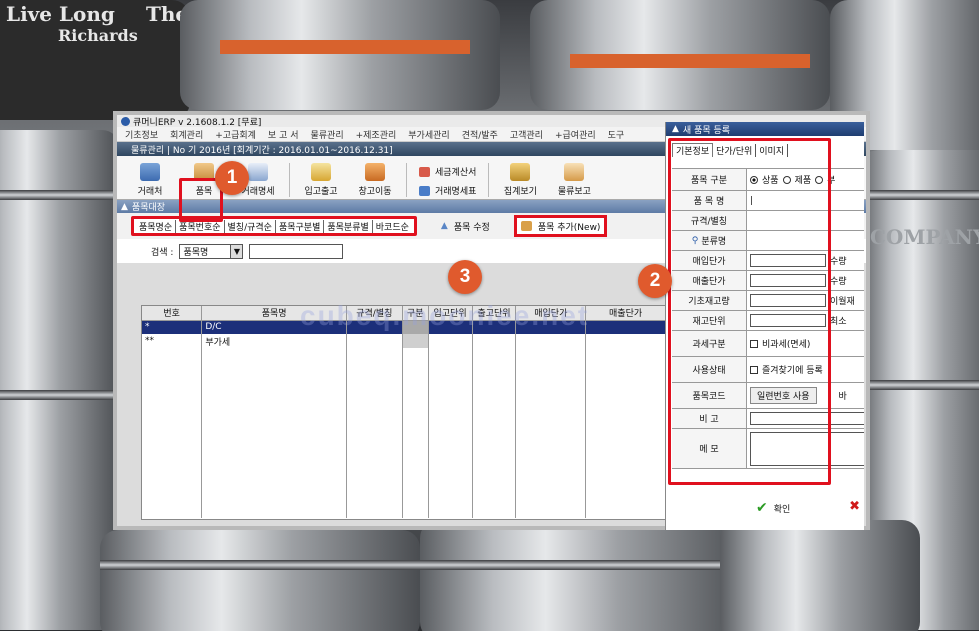 The height and width of the screenshot is (631, 979). What do you see at coordinates (494, 341) in the screenshot?
I see `cell-out-unit` at bounding box center [494, 341].